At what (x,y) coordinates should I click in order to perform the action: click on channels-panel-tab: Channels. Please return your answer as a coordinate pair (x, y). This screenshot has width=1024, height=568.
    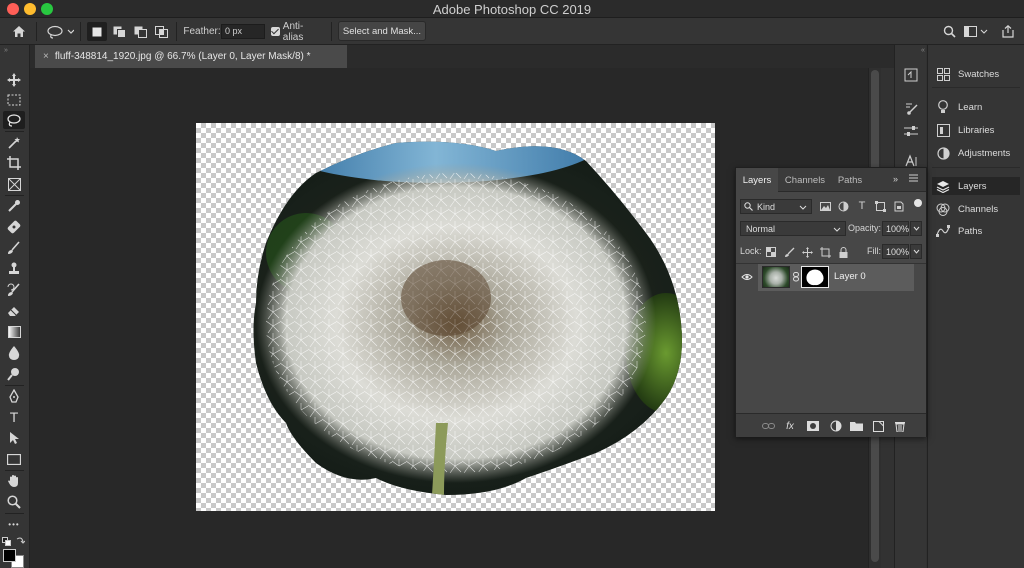
    Looking at the image, I should click on (976, 209).